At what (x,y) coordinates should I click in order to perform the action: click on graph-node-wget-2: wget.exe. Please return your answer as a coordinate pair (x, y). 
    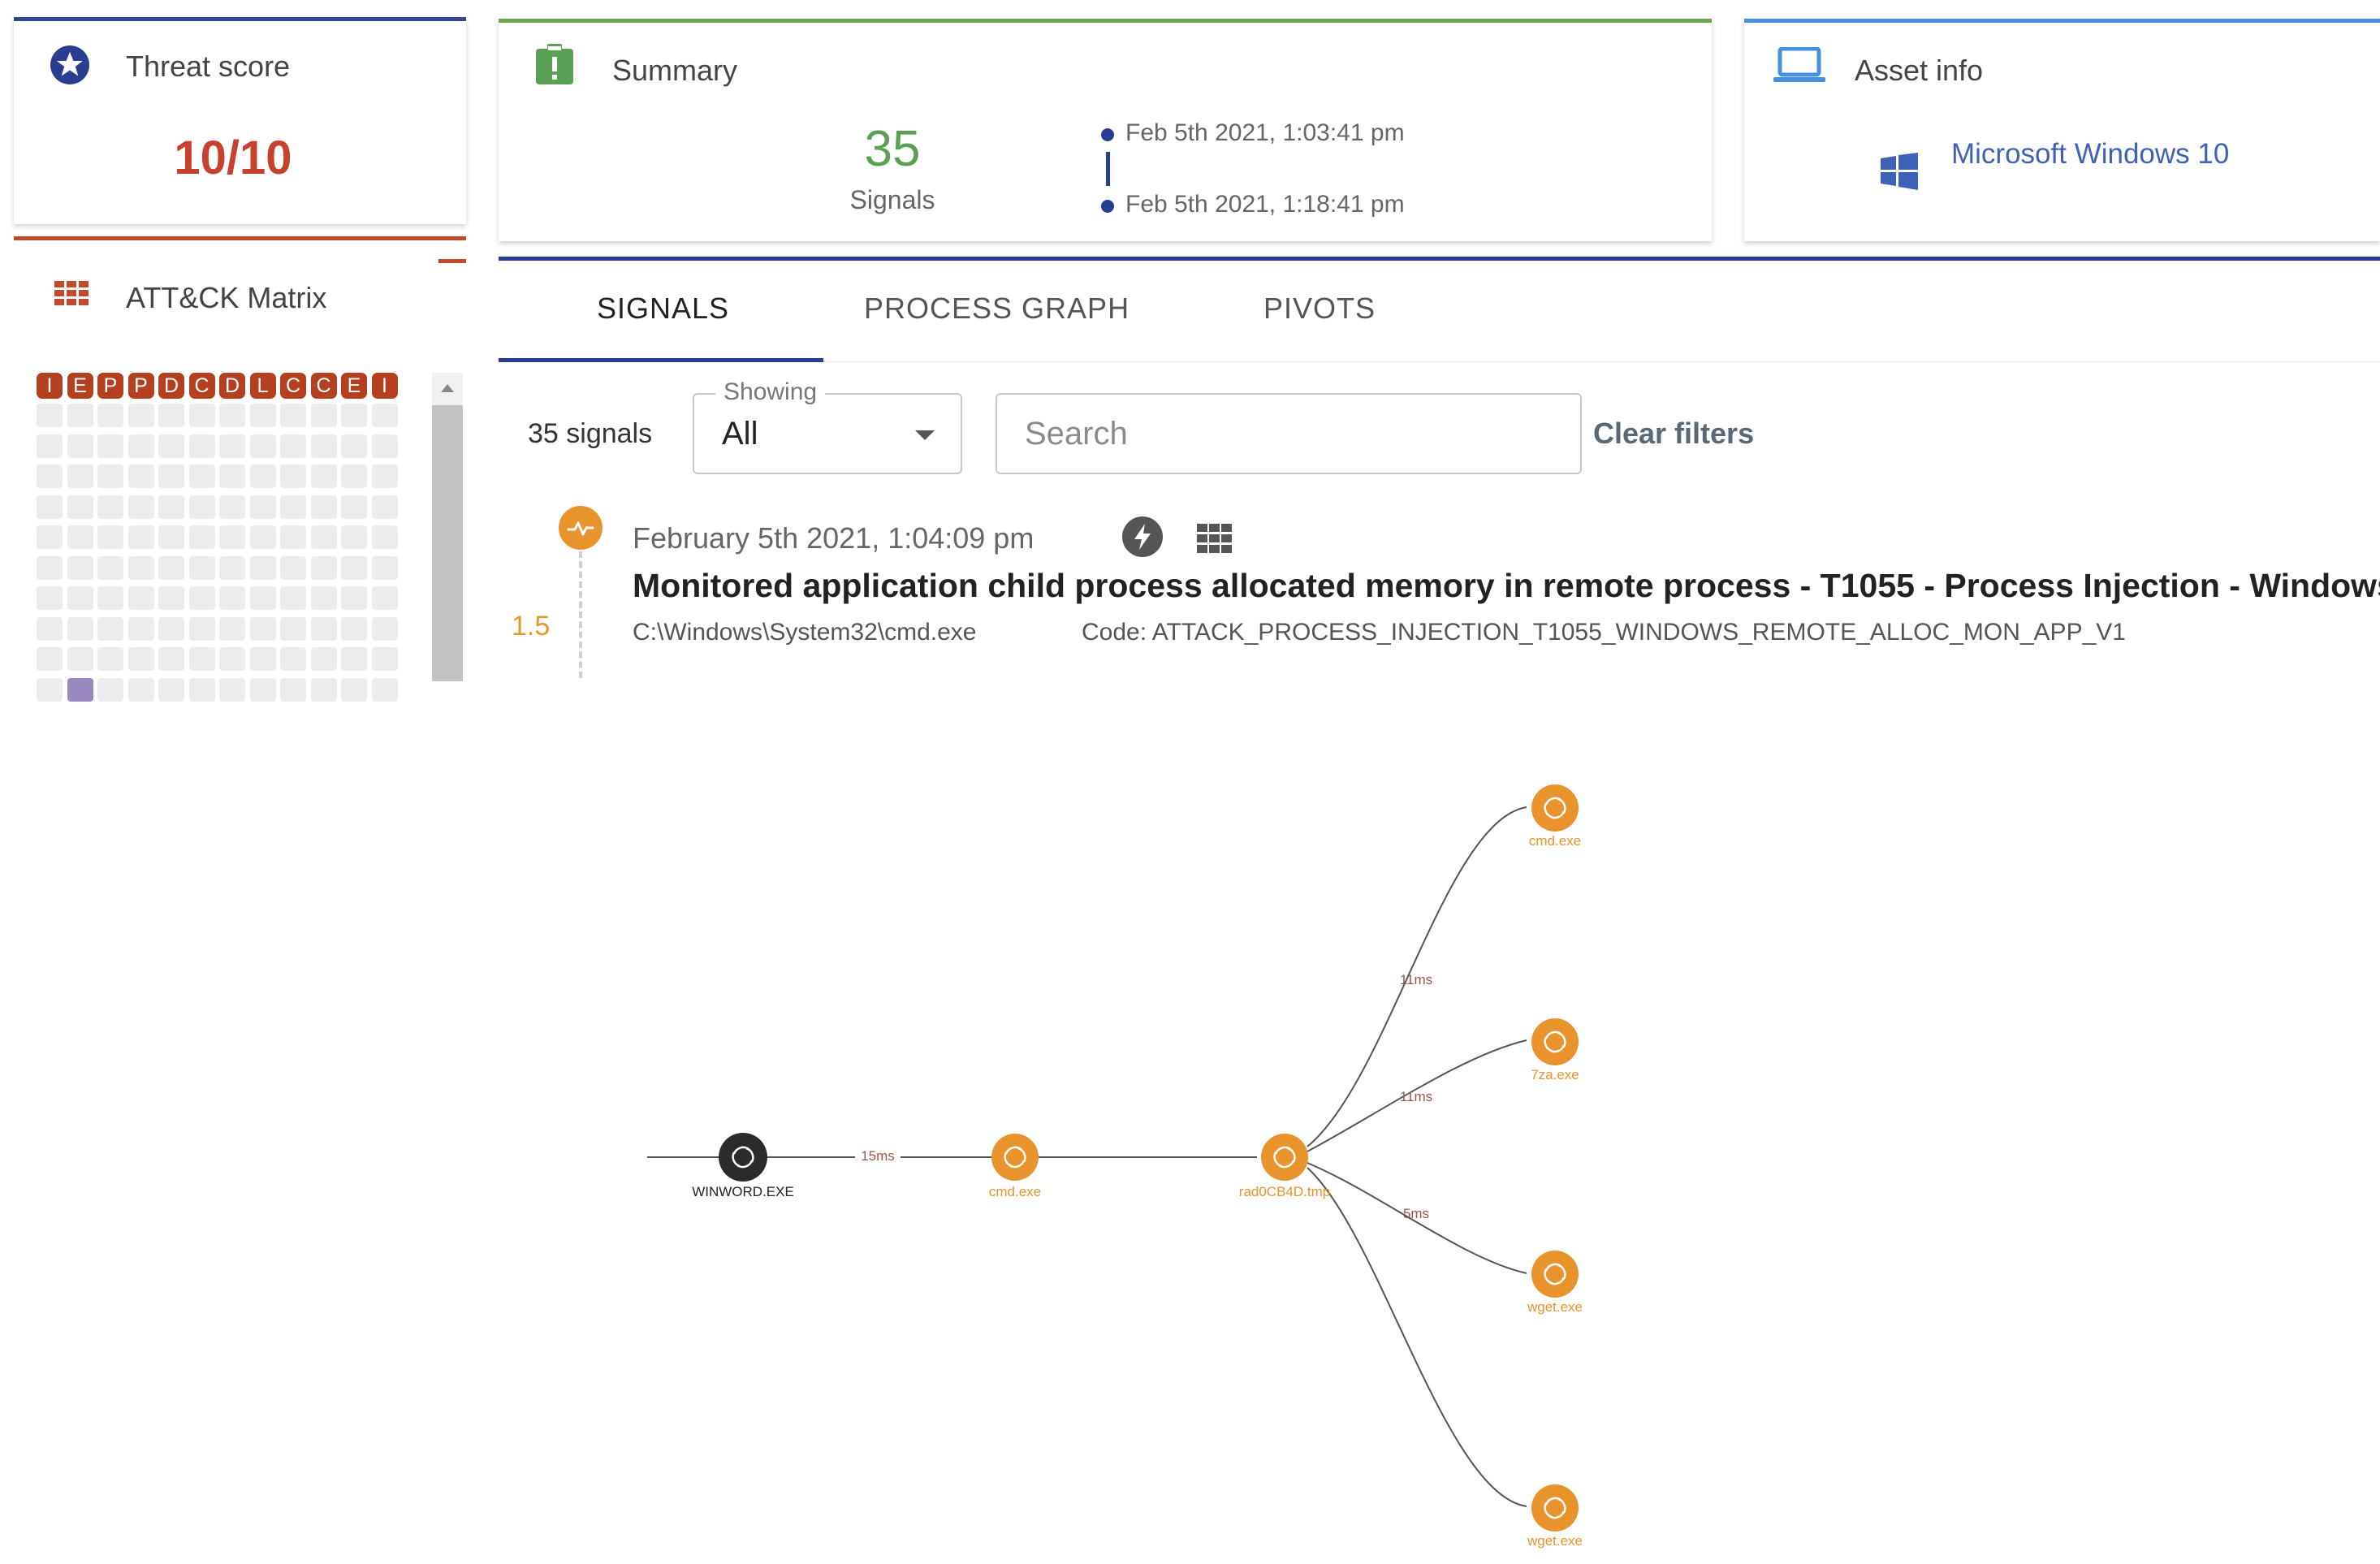
    Looking at the image, I should click on (1555, 1516).